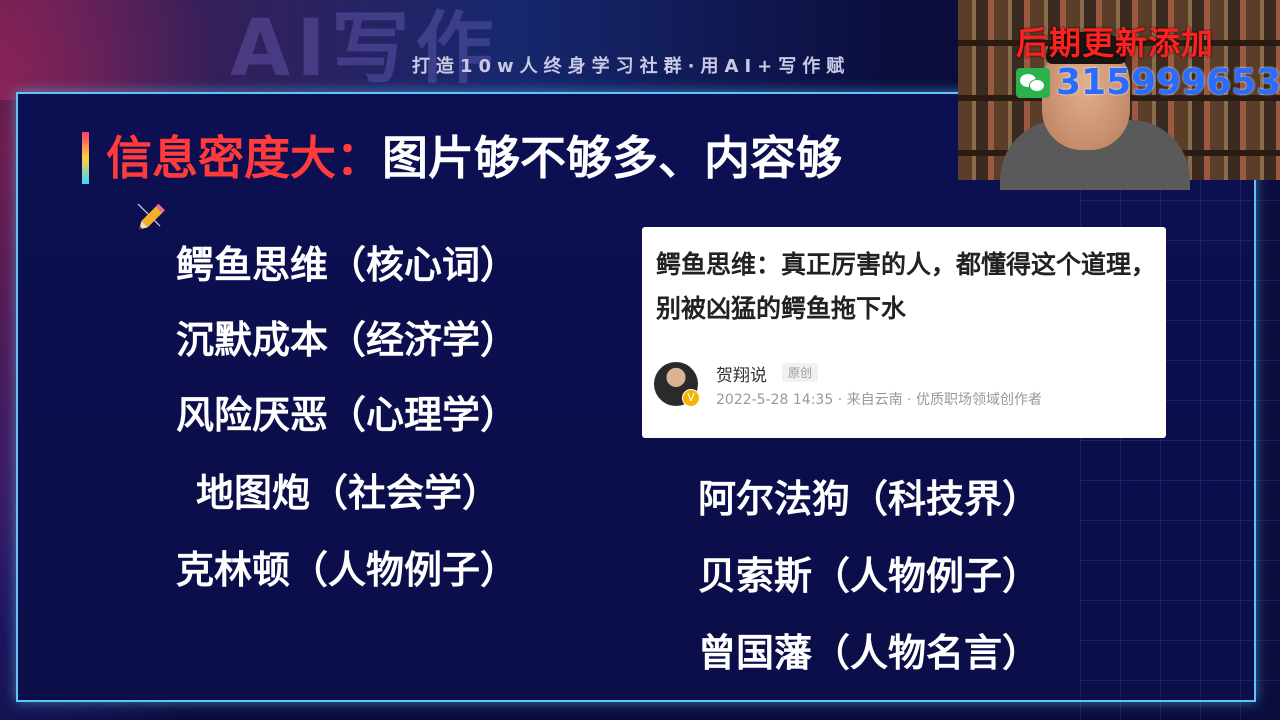  What do you see at coordinates (906, 286) in the screenshot?
I see `article-title: 鳄鱼思维：真正厉害的人，都懂得这个道理，别被凶猛的鳄鱼拖下水` at bounding box center [906, 286].